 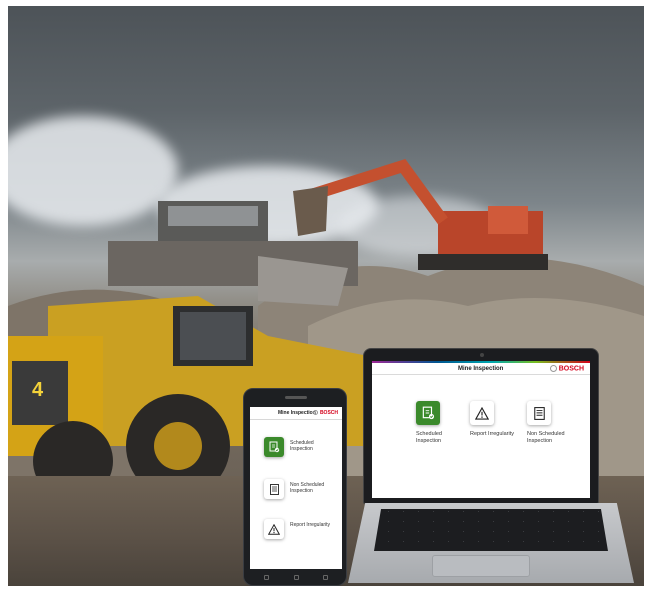 I want to click on phone-report-irregularity-label: Report Irregularity, so click(x=310, y=525).